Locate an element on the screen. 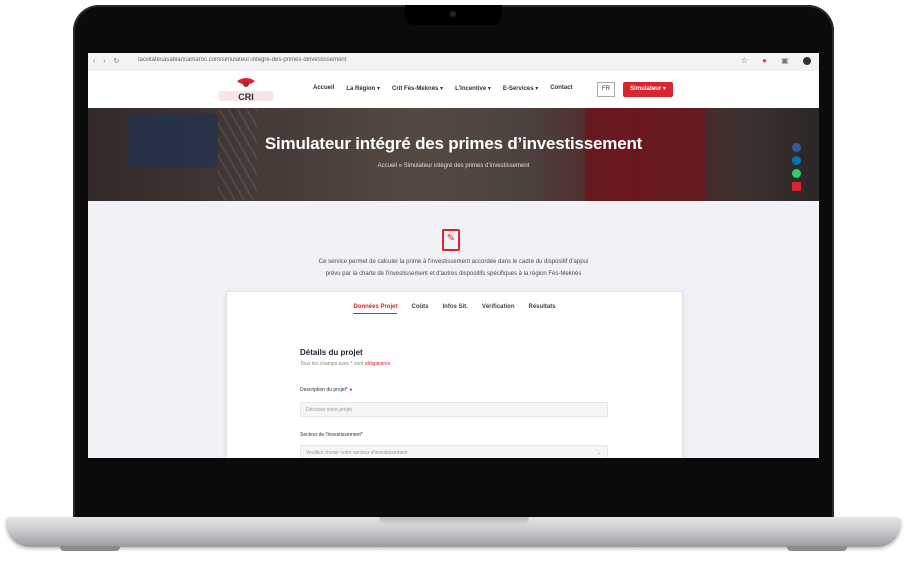 The height and width of the screenshot is (562, 907). project-description-input: Décrivez votre projet is located at coordinates (454, 409).